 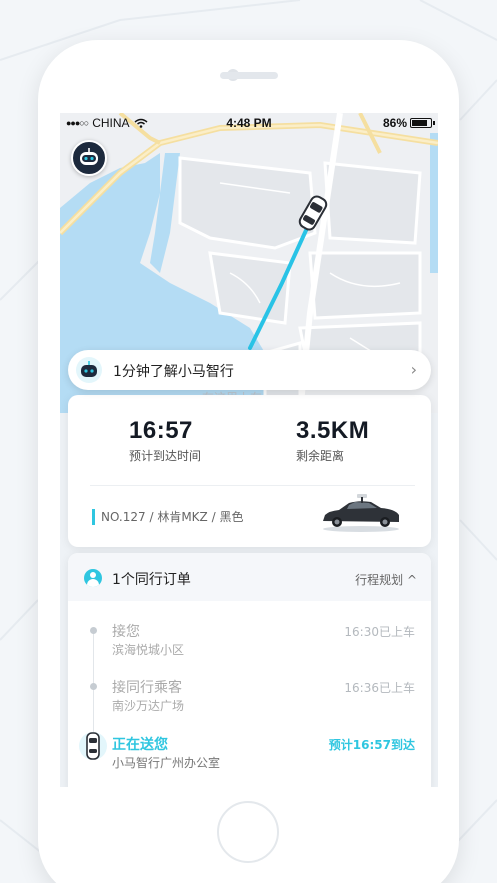 I want to click on stop-title: 接同行乘客, so click(x=147, y=688).